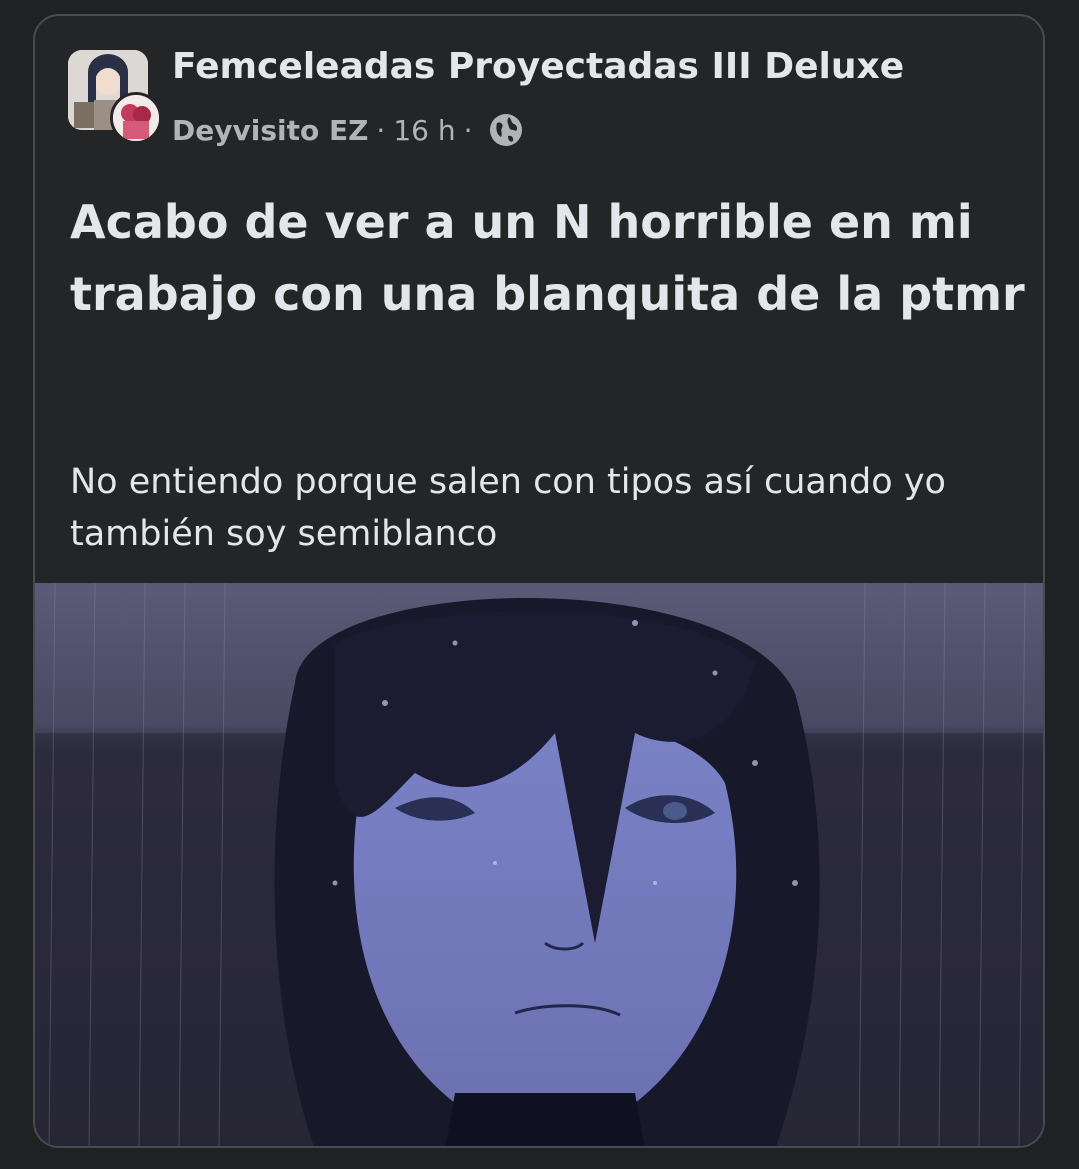  What do you see at coordinates (270, 130) in the screenshot?
I see `author-name: Deyvisito EZ` at bounding box center [270, 130].